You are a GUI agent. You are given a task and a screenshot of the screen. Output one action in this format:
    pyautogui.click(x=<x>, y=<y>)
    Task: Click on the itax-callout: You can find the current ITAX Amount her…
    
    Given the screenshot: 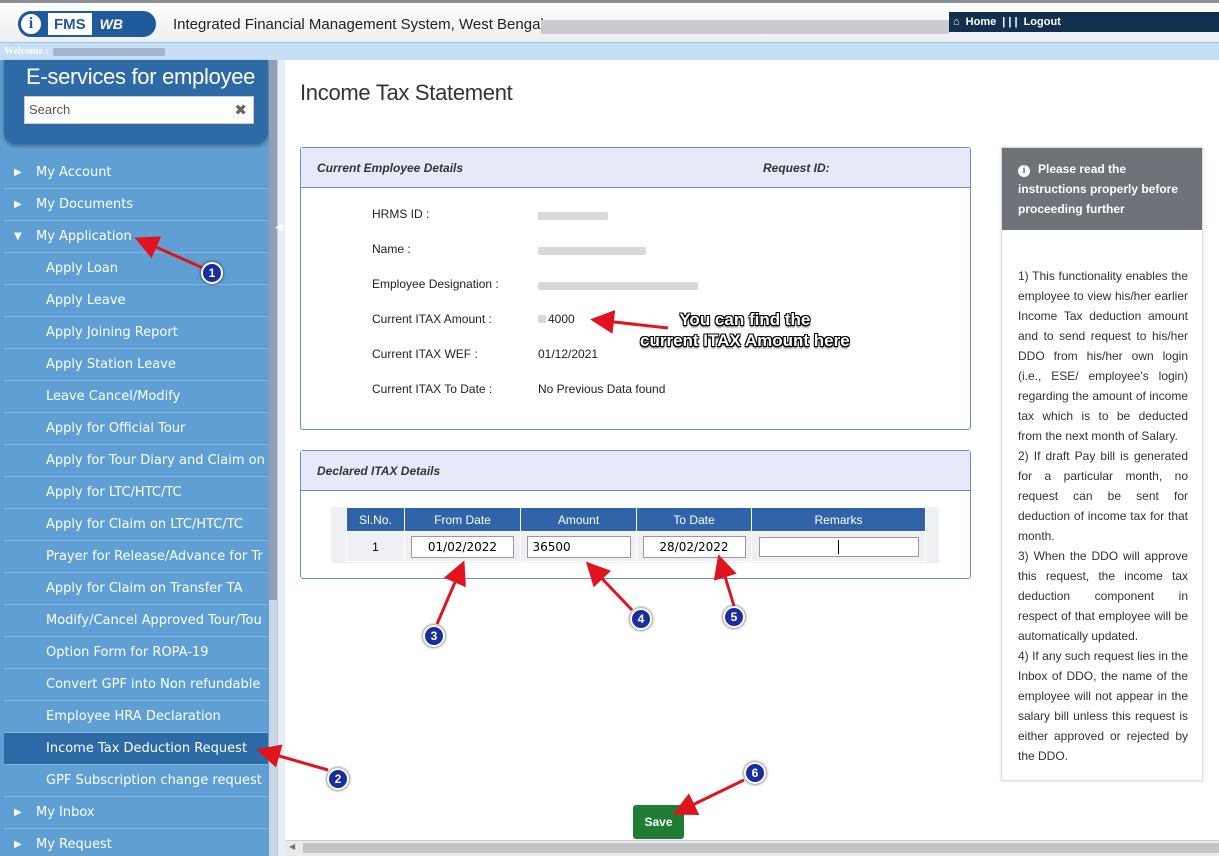 What is the action you would take?
    pyautogui.click(x=745, y=330)
    